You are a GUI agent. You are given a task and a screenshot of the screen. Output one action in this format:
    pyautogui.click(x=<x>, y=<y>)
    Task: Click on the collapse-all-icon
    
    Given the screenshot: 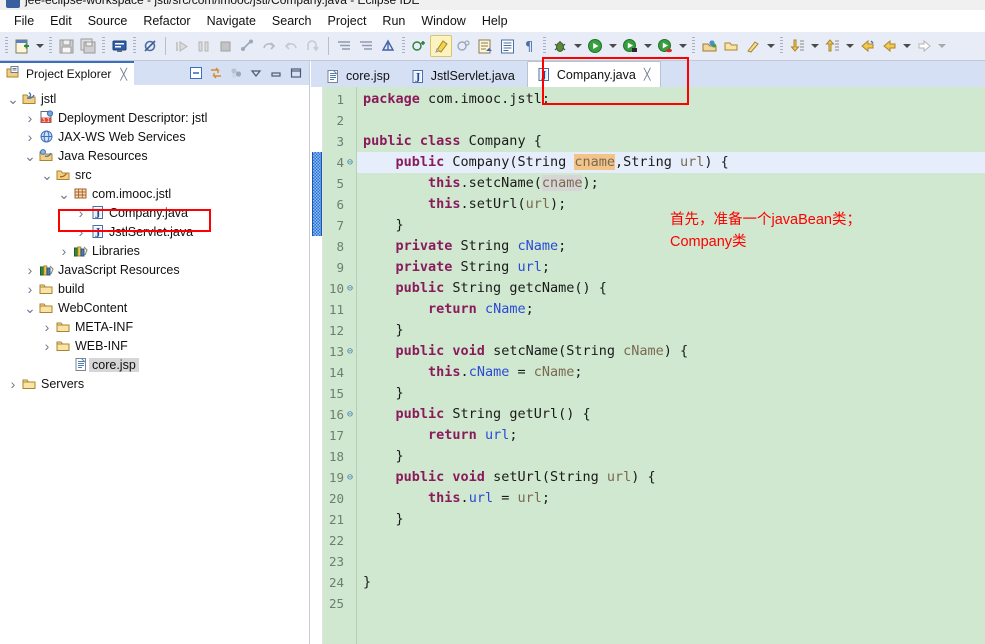 What is the action you would take?
    pyautogui.click(x=195, y=72)
    